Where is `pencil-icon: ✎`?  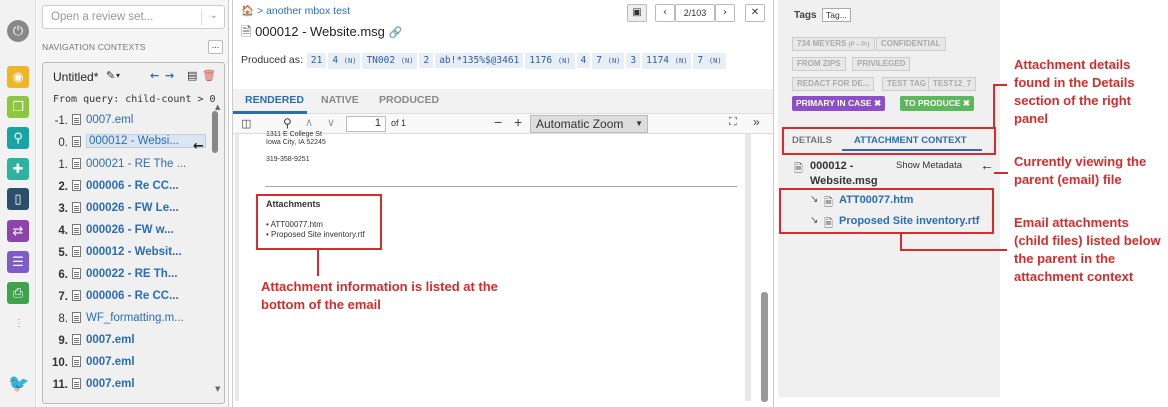 pencil-icon: ✎ is located at coordinates (110, 75).